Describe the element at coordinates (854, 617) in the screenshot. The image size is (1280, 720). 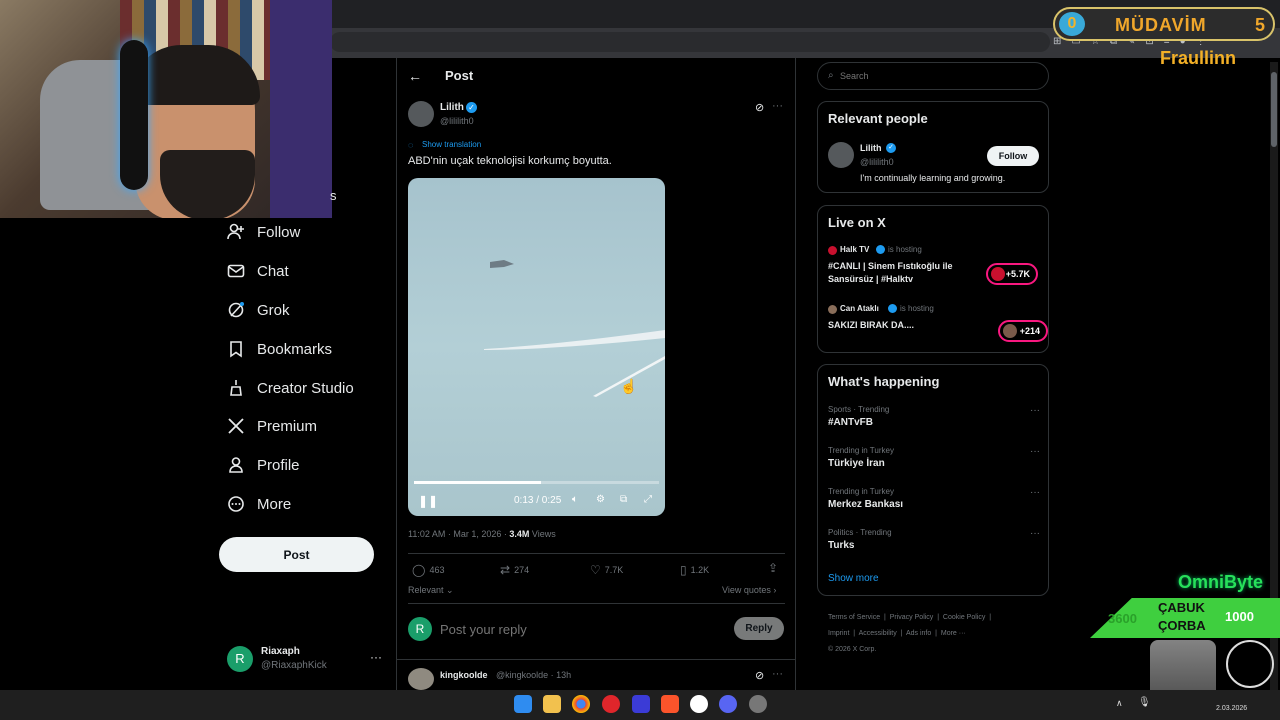
I see `footer-link: Terms of Service` at that location.